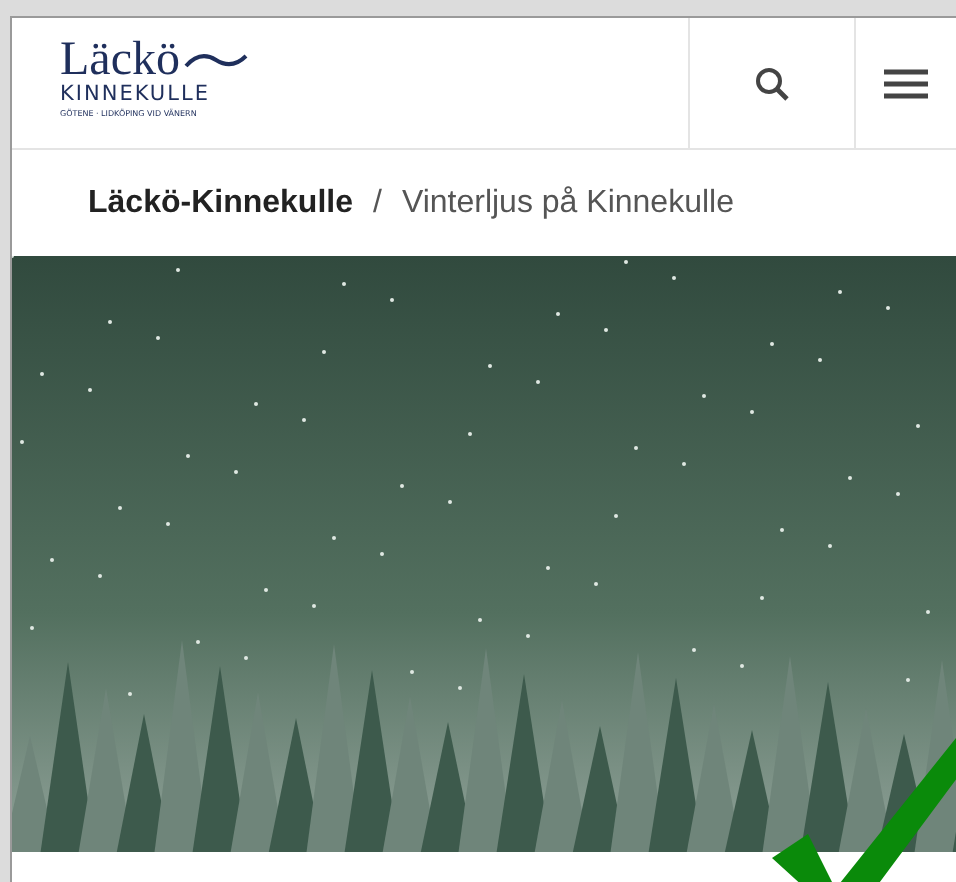  Describe the element at coordinates (220, 203) in the screenshot. I see `breadcrumb-link: Läckö-Kinnekulle` at that location.